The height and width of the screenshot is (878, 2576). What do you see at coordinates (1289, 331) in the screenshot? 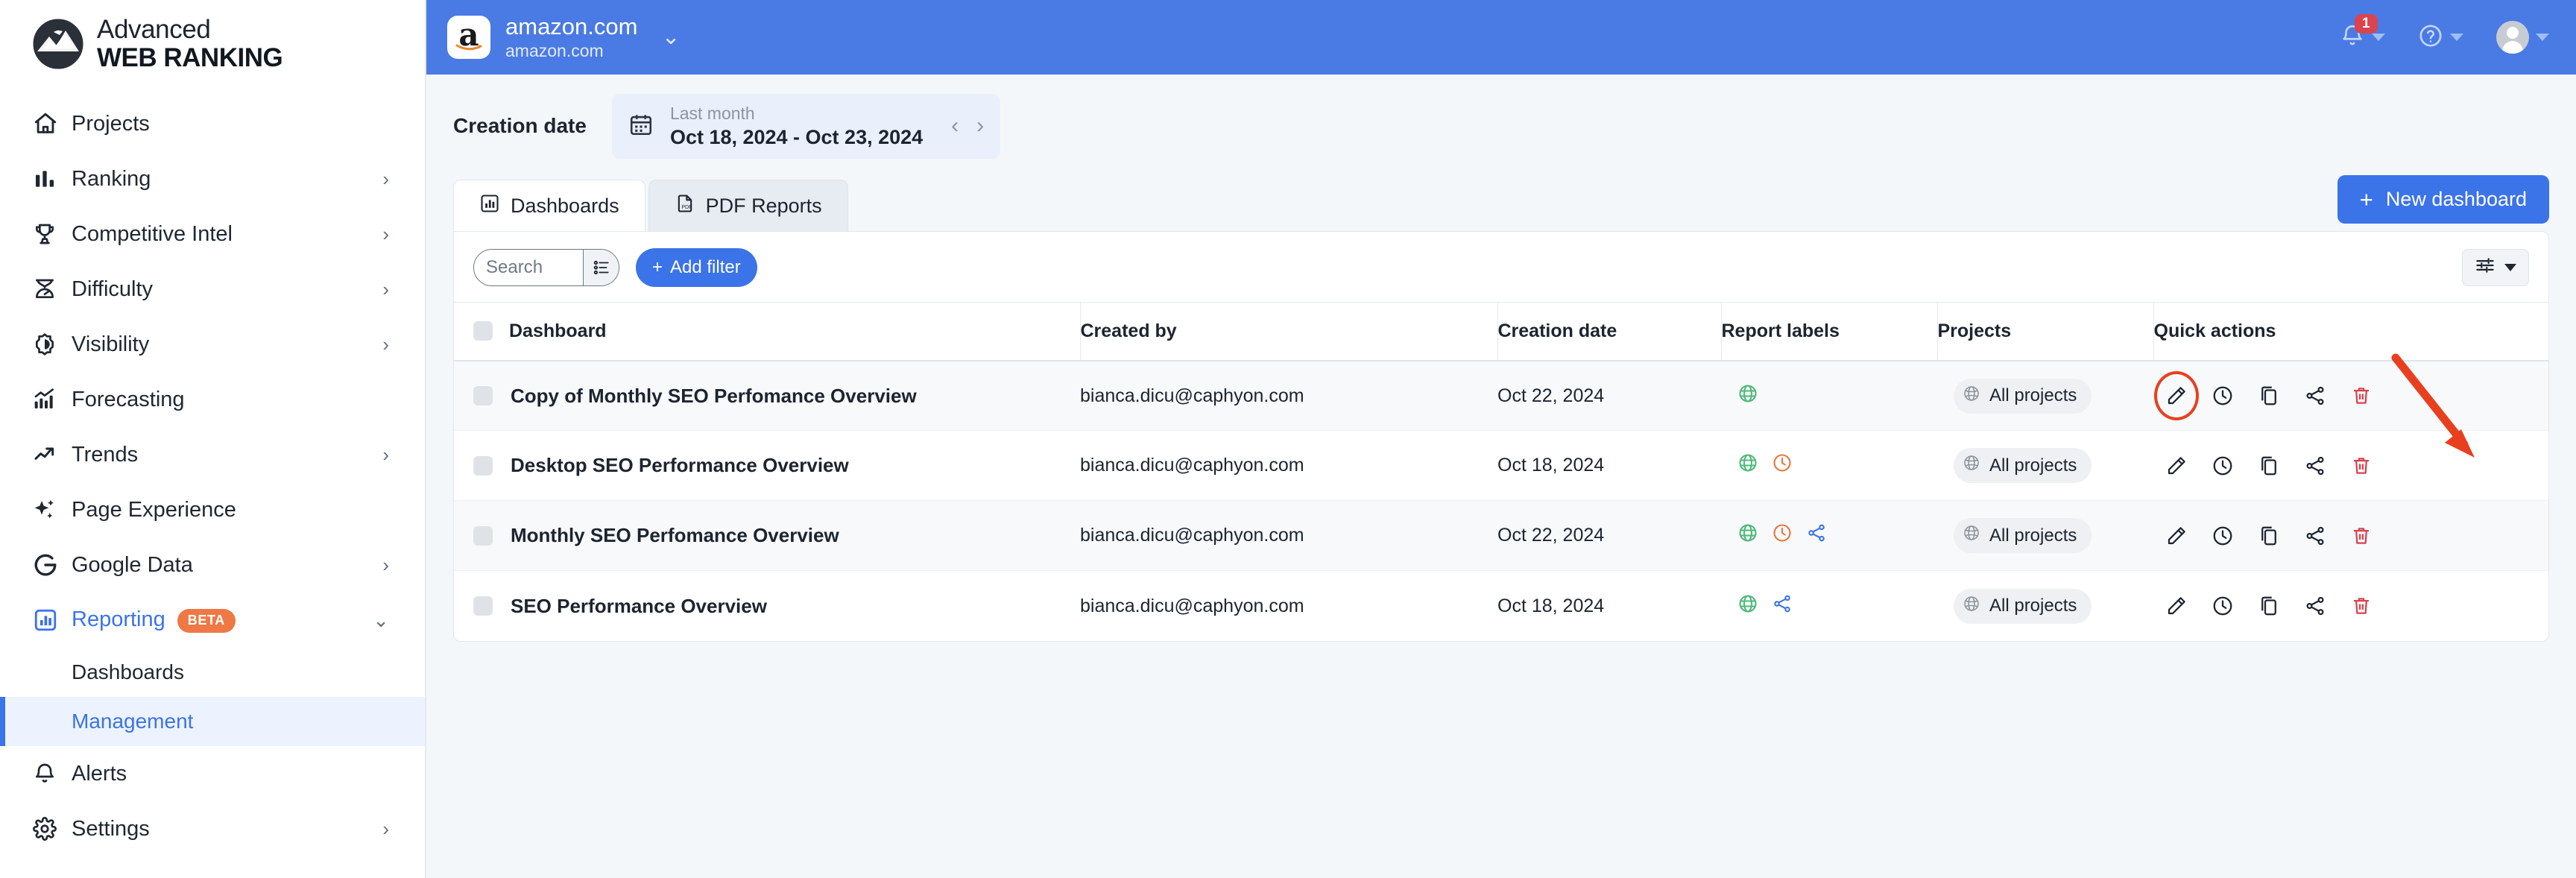
I see `column-header-created-by: Created by` at bounding box center [1289, 331].